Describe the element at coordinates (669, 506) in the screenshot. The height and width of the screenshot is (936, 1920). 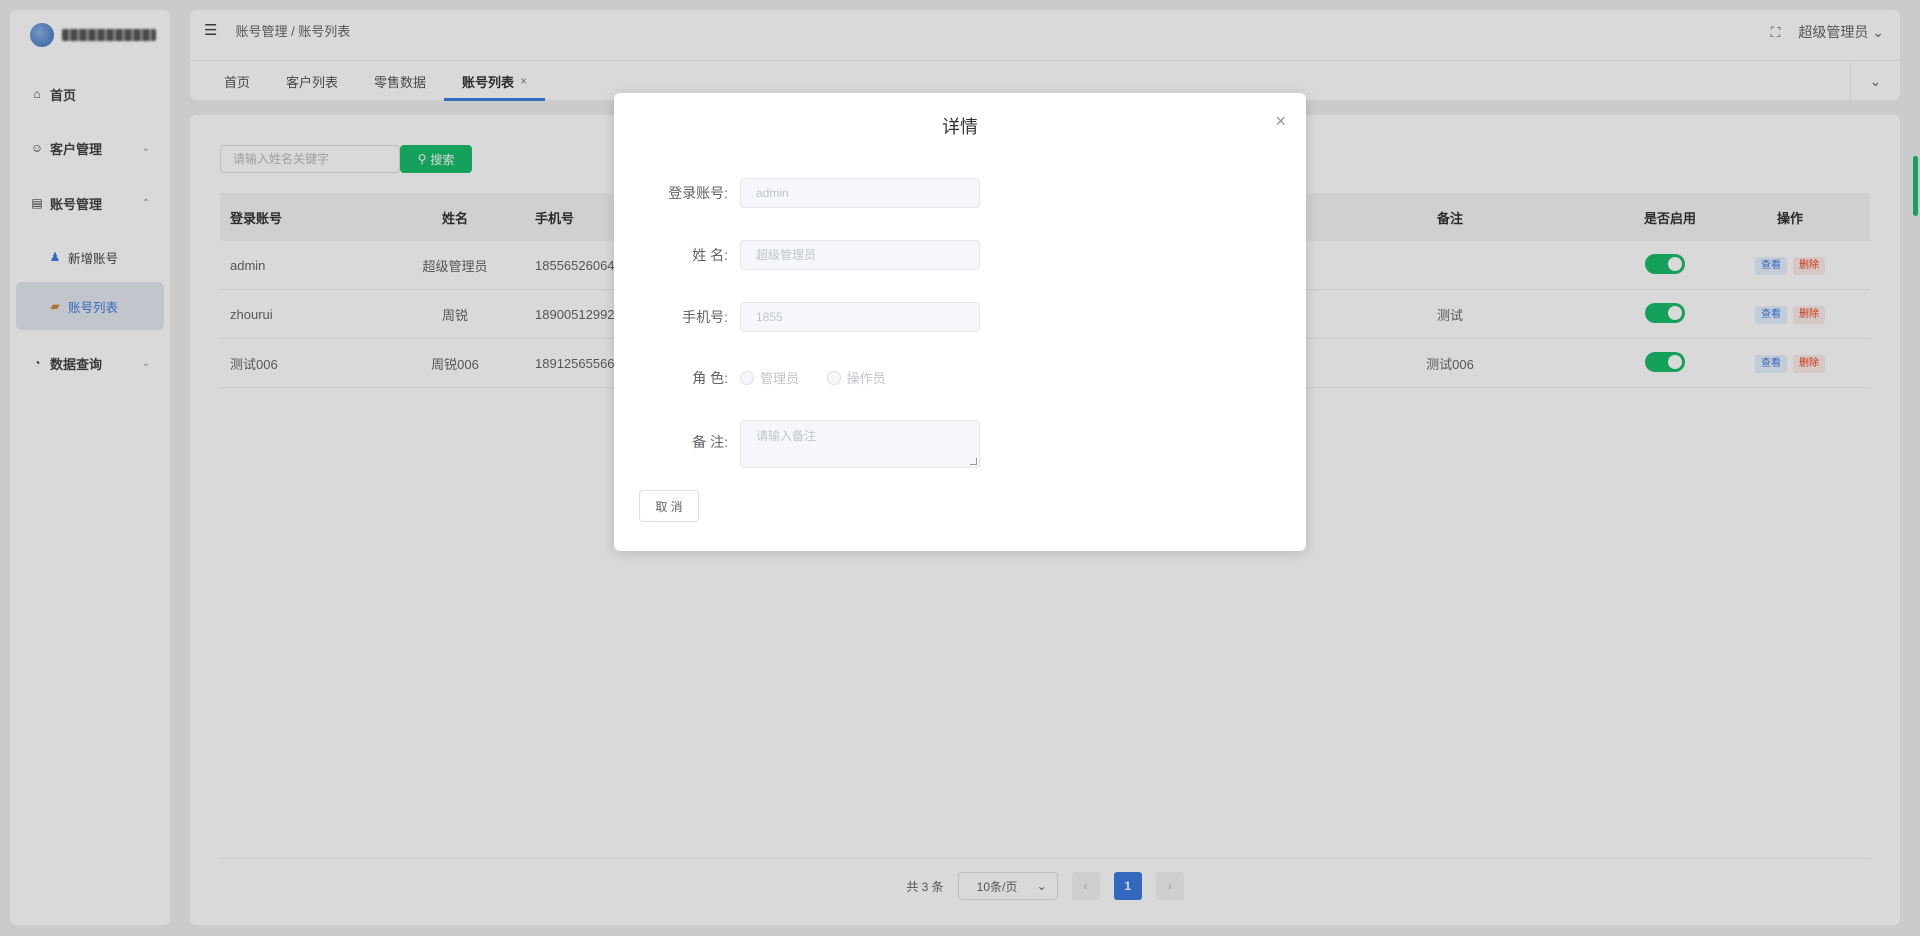
I see `cancel-button: 取 消` at that location.